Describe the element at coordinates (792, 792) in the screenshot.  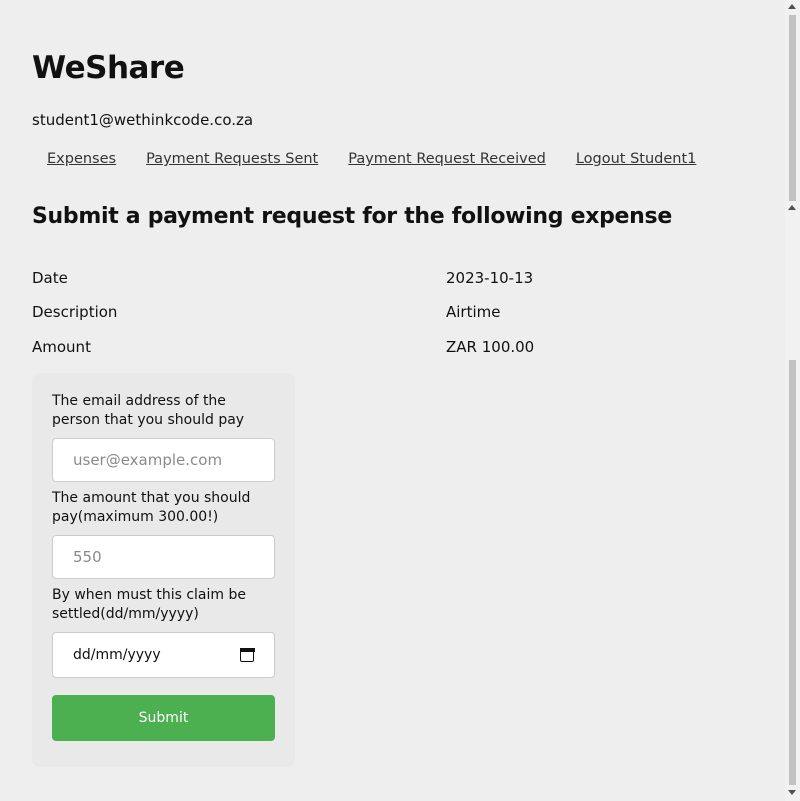
I see `scroll-down-arrow-icon` at that location.